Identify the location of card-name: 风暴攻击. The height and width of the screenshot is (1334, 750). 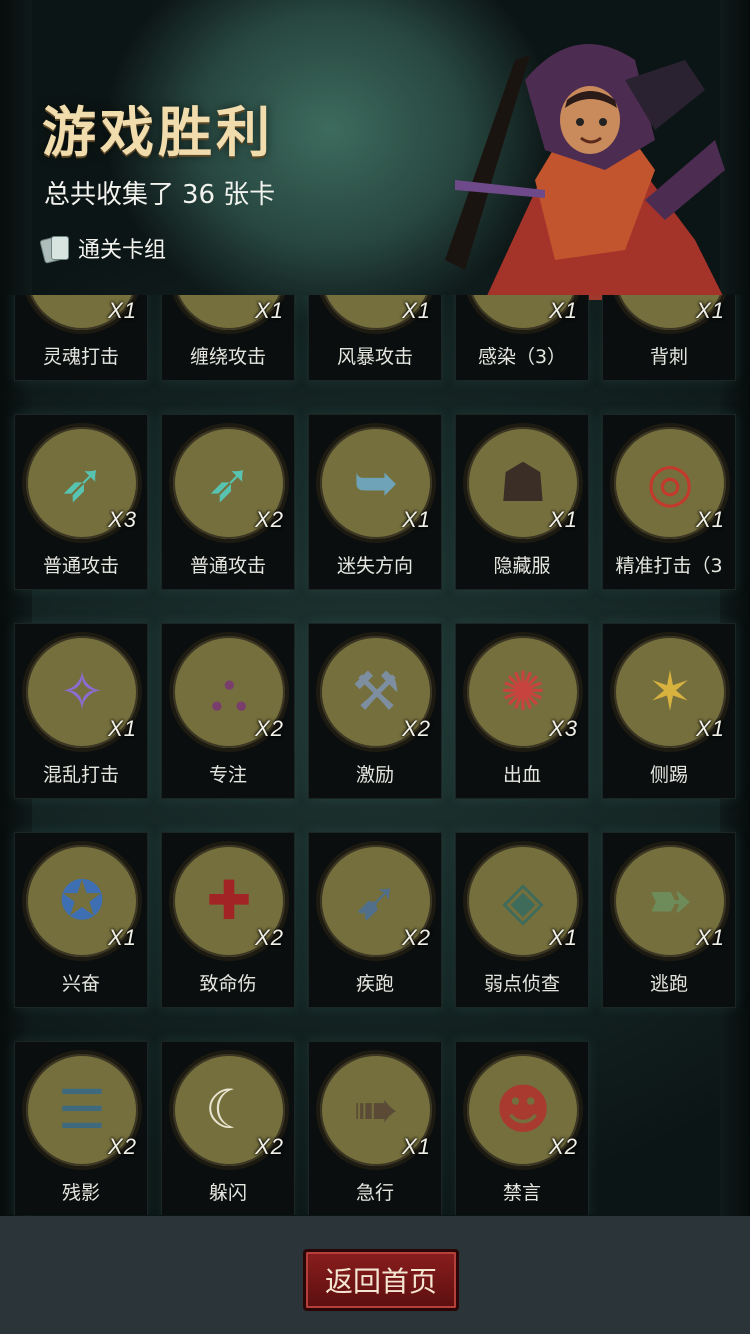
(374, 357).